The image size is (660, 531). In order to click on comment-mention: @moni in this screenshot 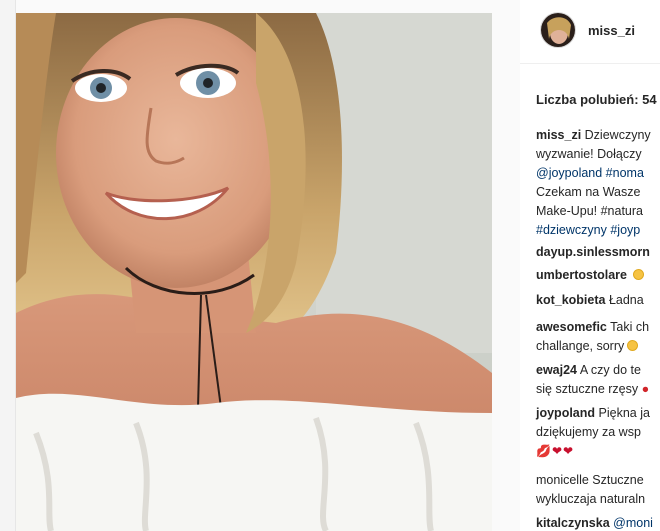, I will do `click(633, 523)`.